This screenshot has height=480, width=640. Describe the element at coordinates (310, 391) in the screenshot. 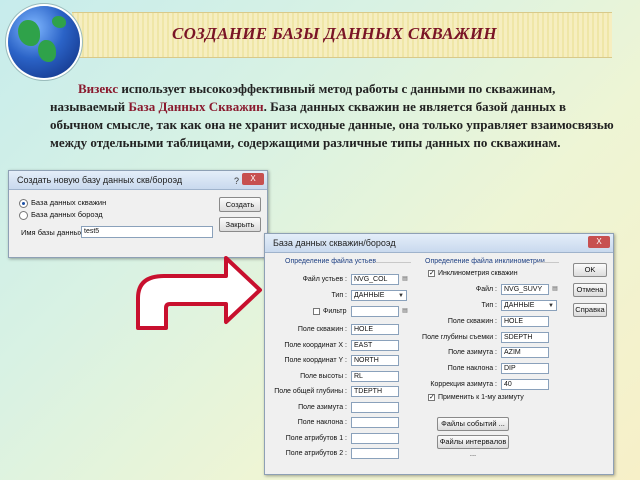

I see `field-label: Поле общей глубины :` at that location.